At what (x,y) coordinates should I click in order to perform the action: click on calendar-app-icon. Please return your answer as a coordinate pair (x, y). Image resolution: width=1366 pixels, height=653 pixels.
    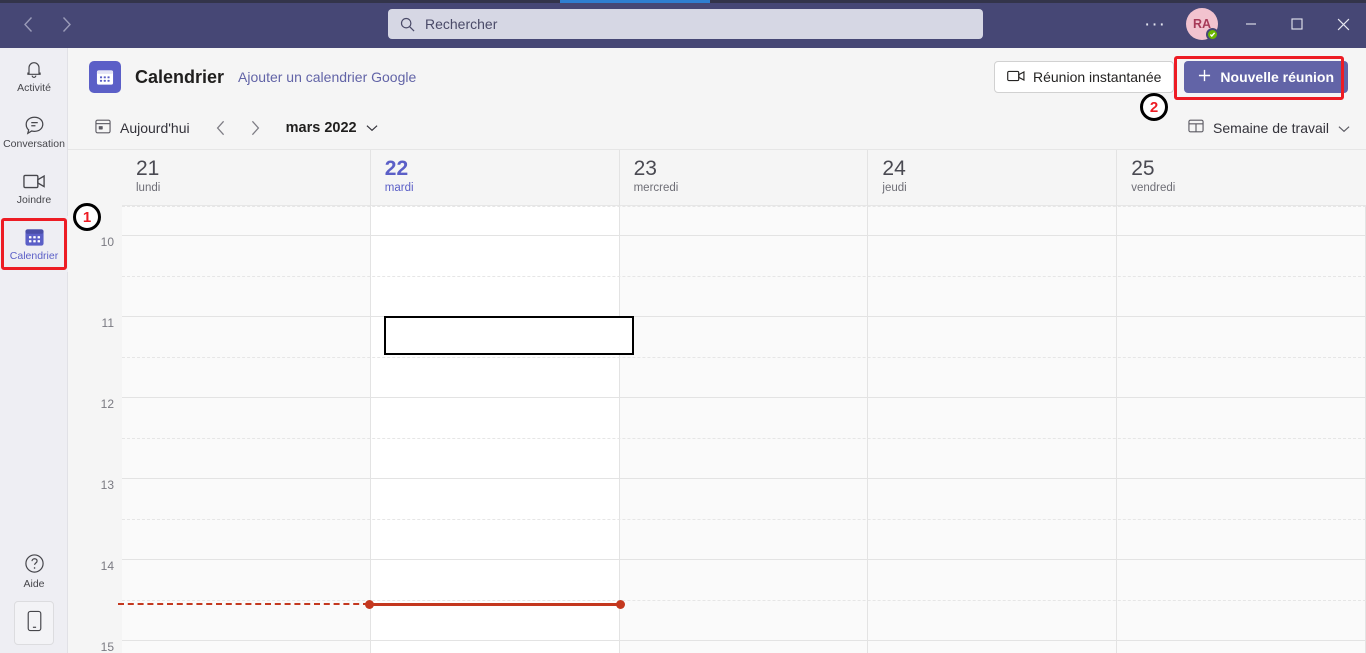
    Looking at the image, I should click on (105, 77).